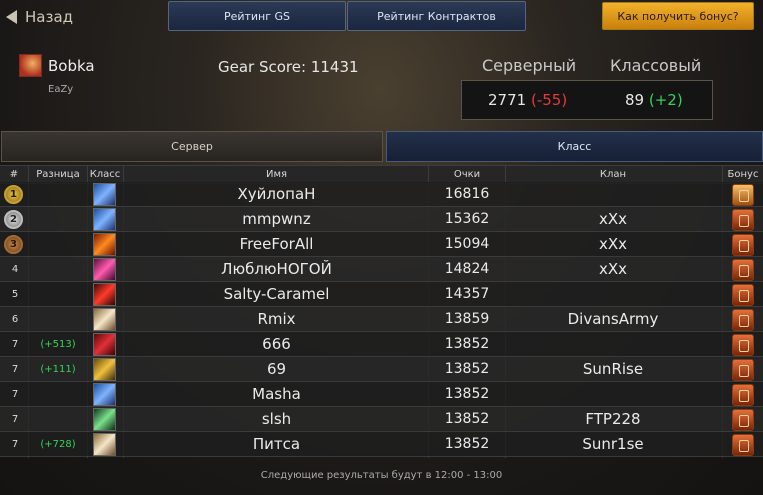 The image size is (763, 495). Describe the element at coordinates (381, 294) in the screenshot. I see `table-row: 5 Salty-Caramel 14357` at that location.